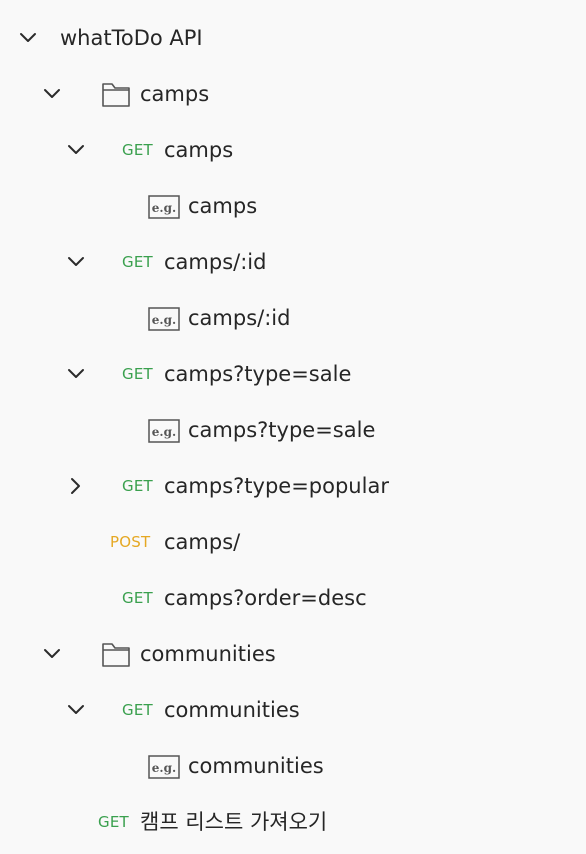  Describe the element at coordinates (215, 262) in the screenshot. I see `request-label: camps/:id` at that location.